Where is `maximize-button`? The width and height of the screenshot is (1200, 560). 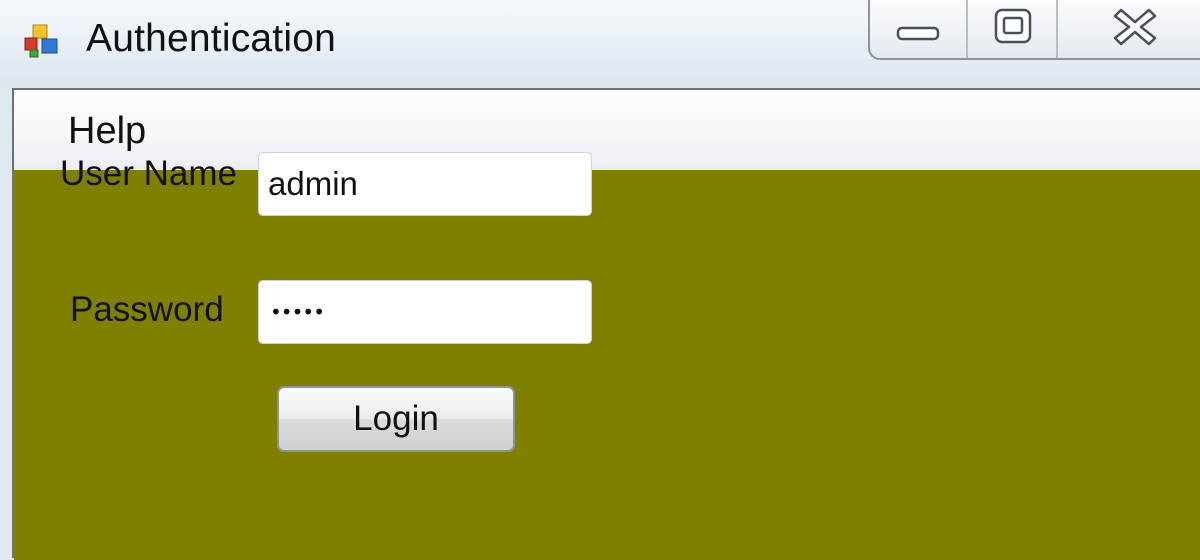
maximize-button is located at coordinates (1012, 29).